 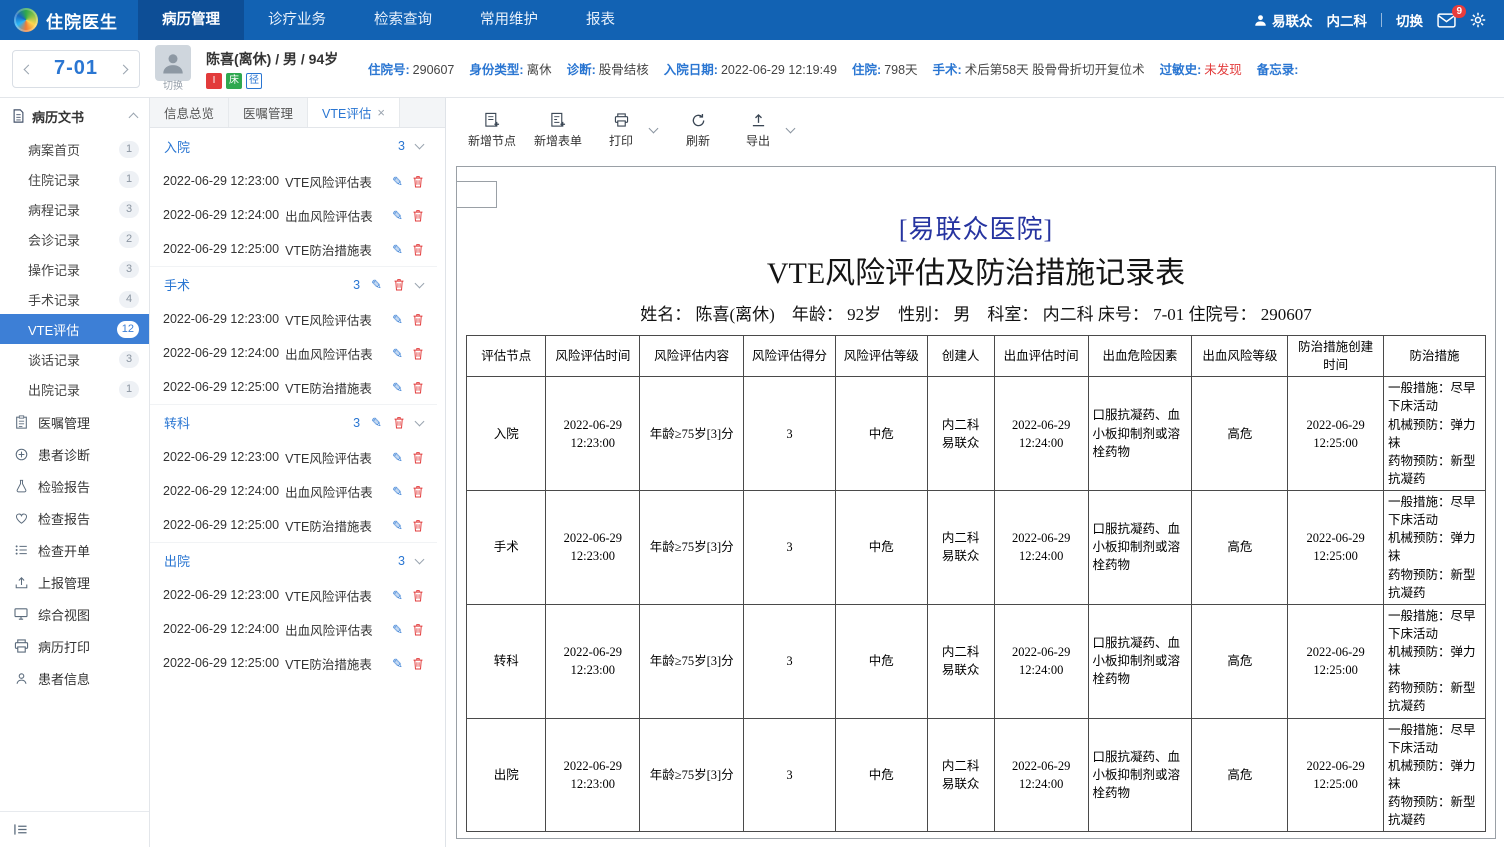 What do you see at coordinates (123, 69) in the screenshot?
I see `next-bed-button` at bounding box center [123, 69].